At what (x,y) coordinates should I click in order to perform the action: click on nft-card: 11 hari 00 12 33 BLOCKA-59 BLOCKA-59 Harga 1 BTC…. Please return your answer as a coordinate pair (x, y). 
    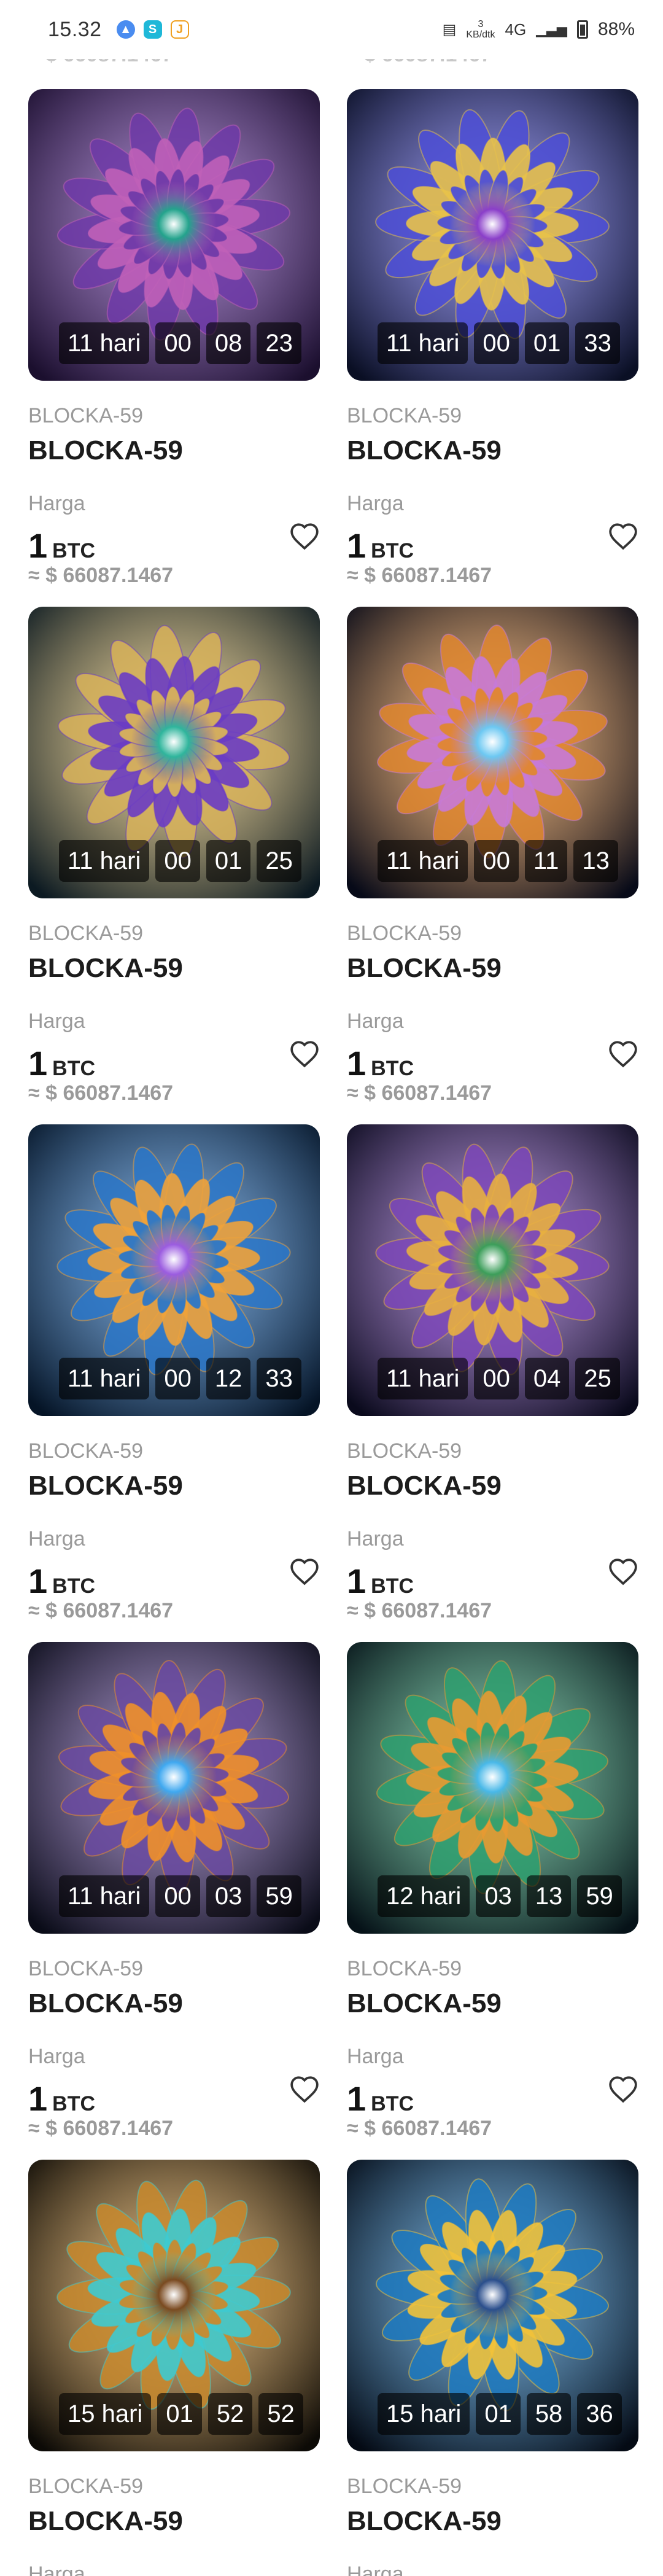
    Looking at the image, I should click on (174, 1373).